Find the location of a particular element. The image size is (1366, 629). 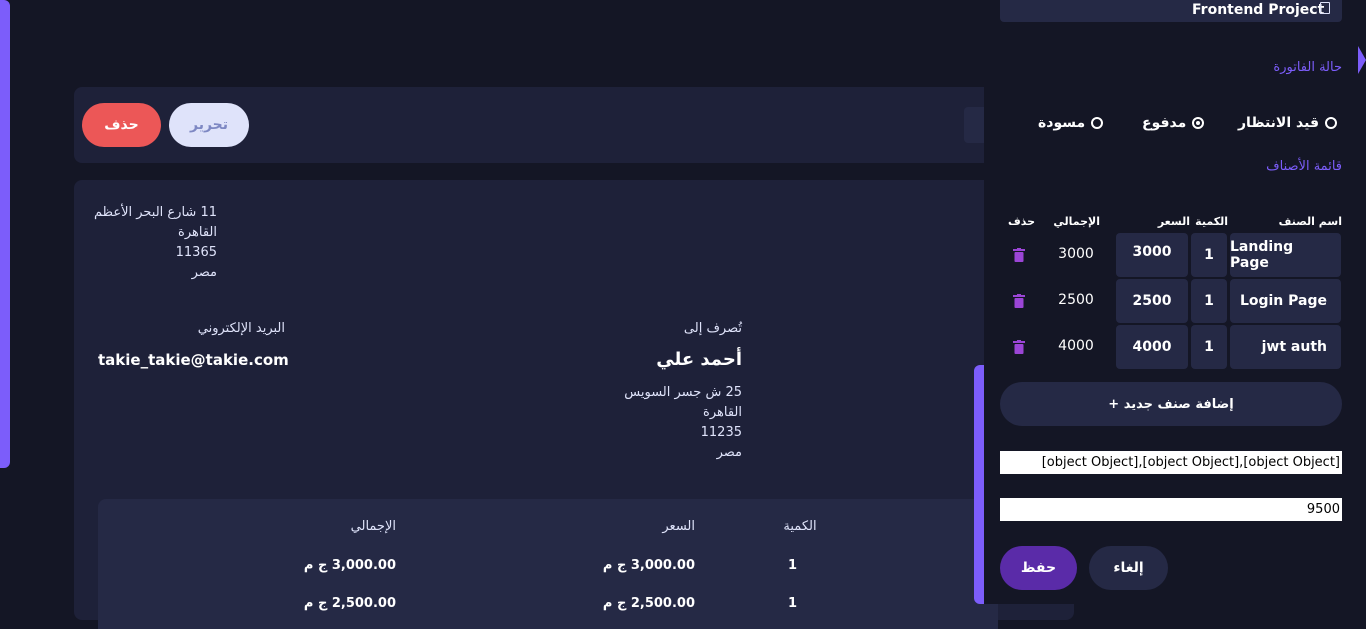

status-radio-paid: مدفوع is located at coordinates (1173, 123).